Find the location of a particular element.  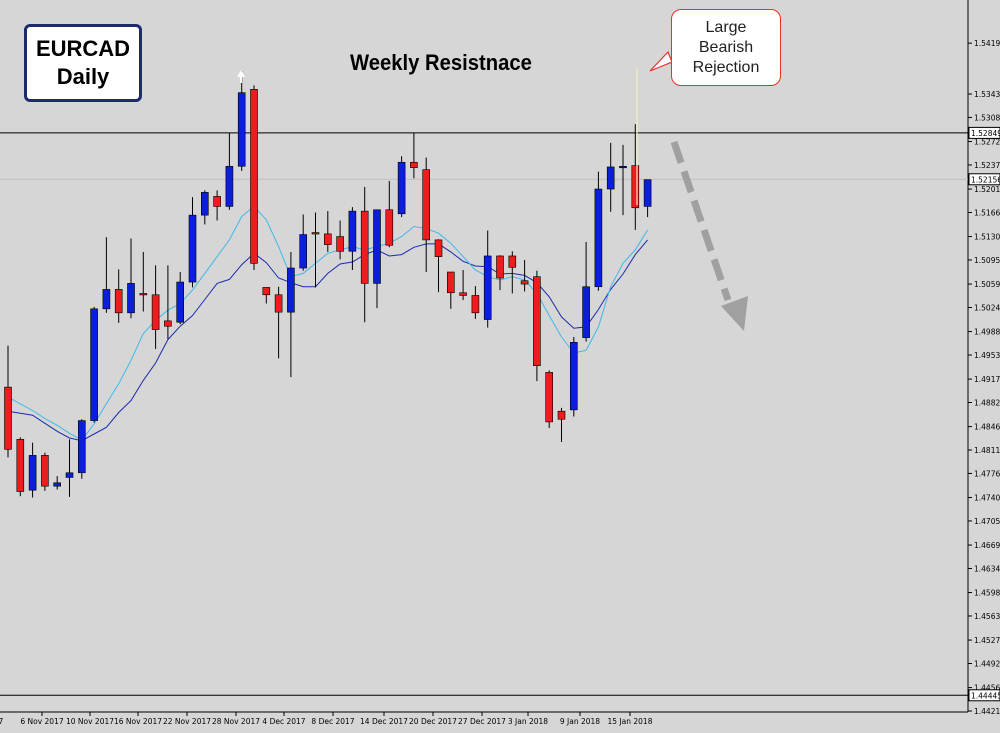

time-tick-label: 14 Dec 2017 is located at coordinates (384, 721).